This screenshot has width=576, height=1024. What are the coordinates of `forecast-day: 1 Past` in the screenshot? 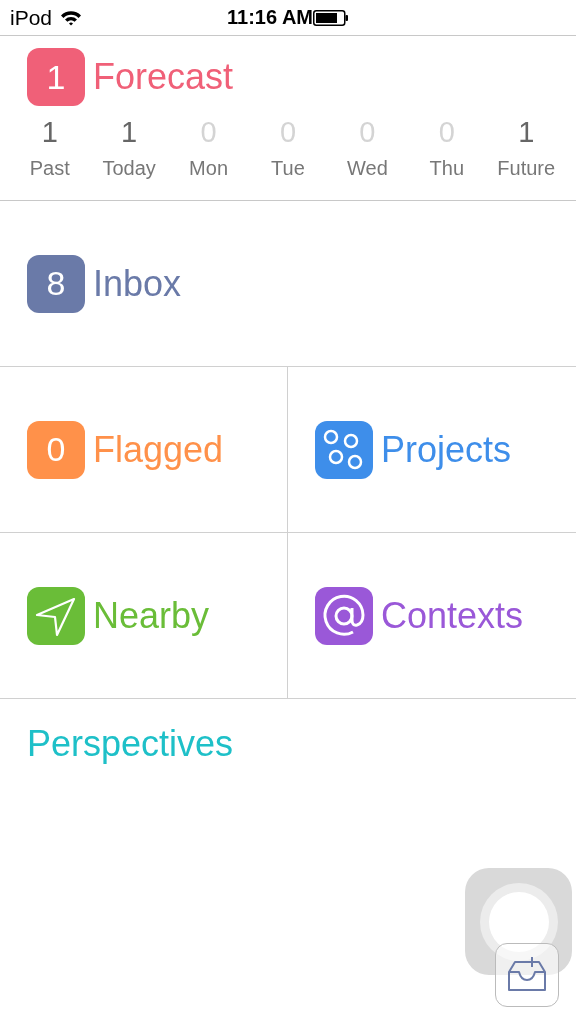 It's located at (49, 148).